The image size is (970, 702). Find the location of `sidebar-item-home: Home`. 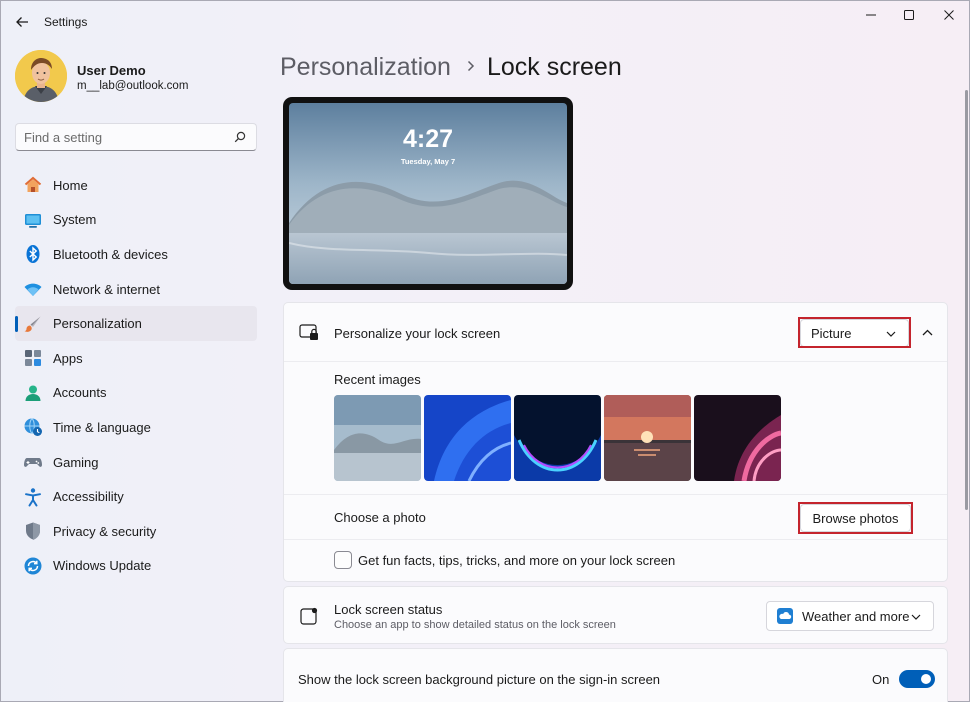

sidebar-item-home: Home is located at coordinates (136, 185).